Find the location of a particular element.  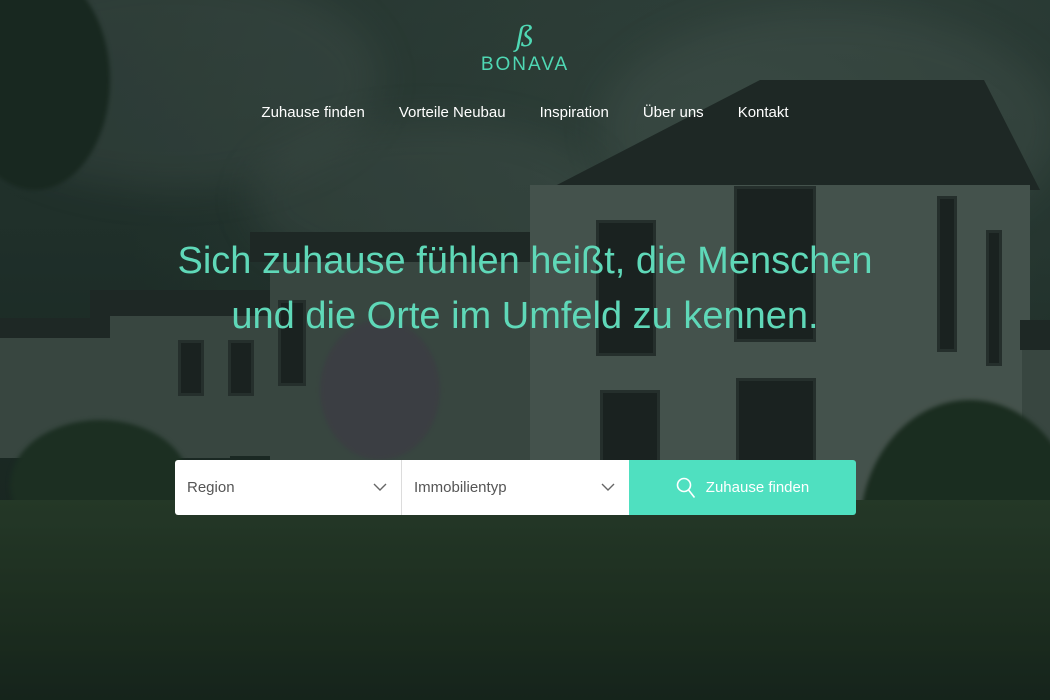

bonava-logo: ß BONAVA is located at coordinates (525, 49).